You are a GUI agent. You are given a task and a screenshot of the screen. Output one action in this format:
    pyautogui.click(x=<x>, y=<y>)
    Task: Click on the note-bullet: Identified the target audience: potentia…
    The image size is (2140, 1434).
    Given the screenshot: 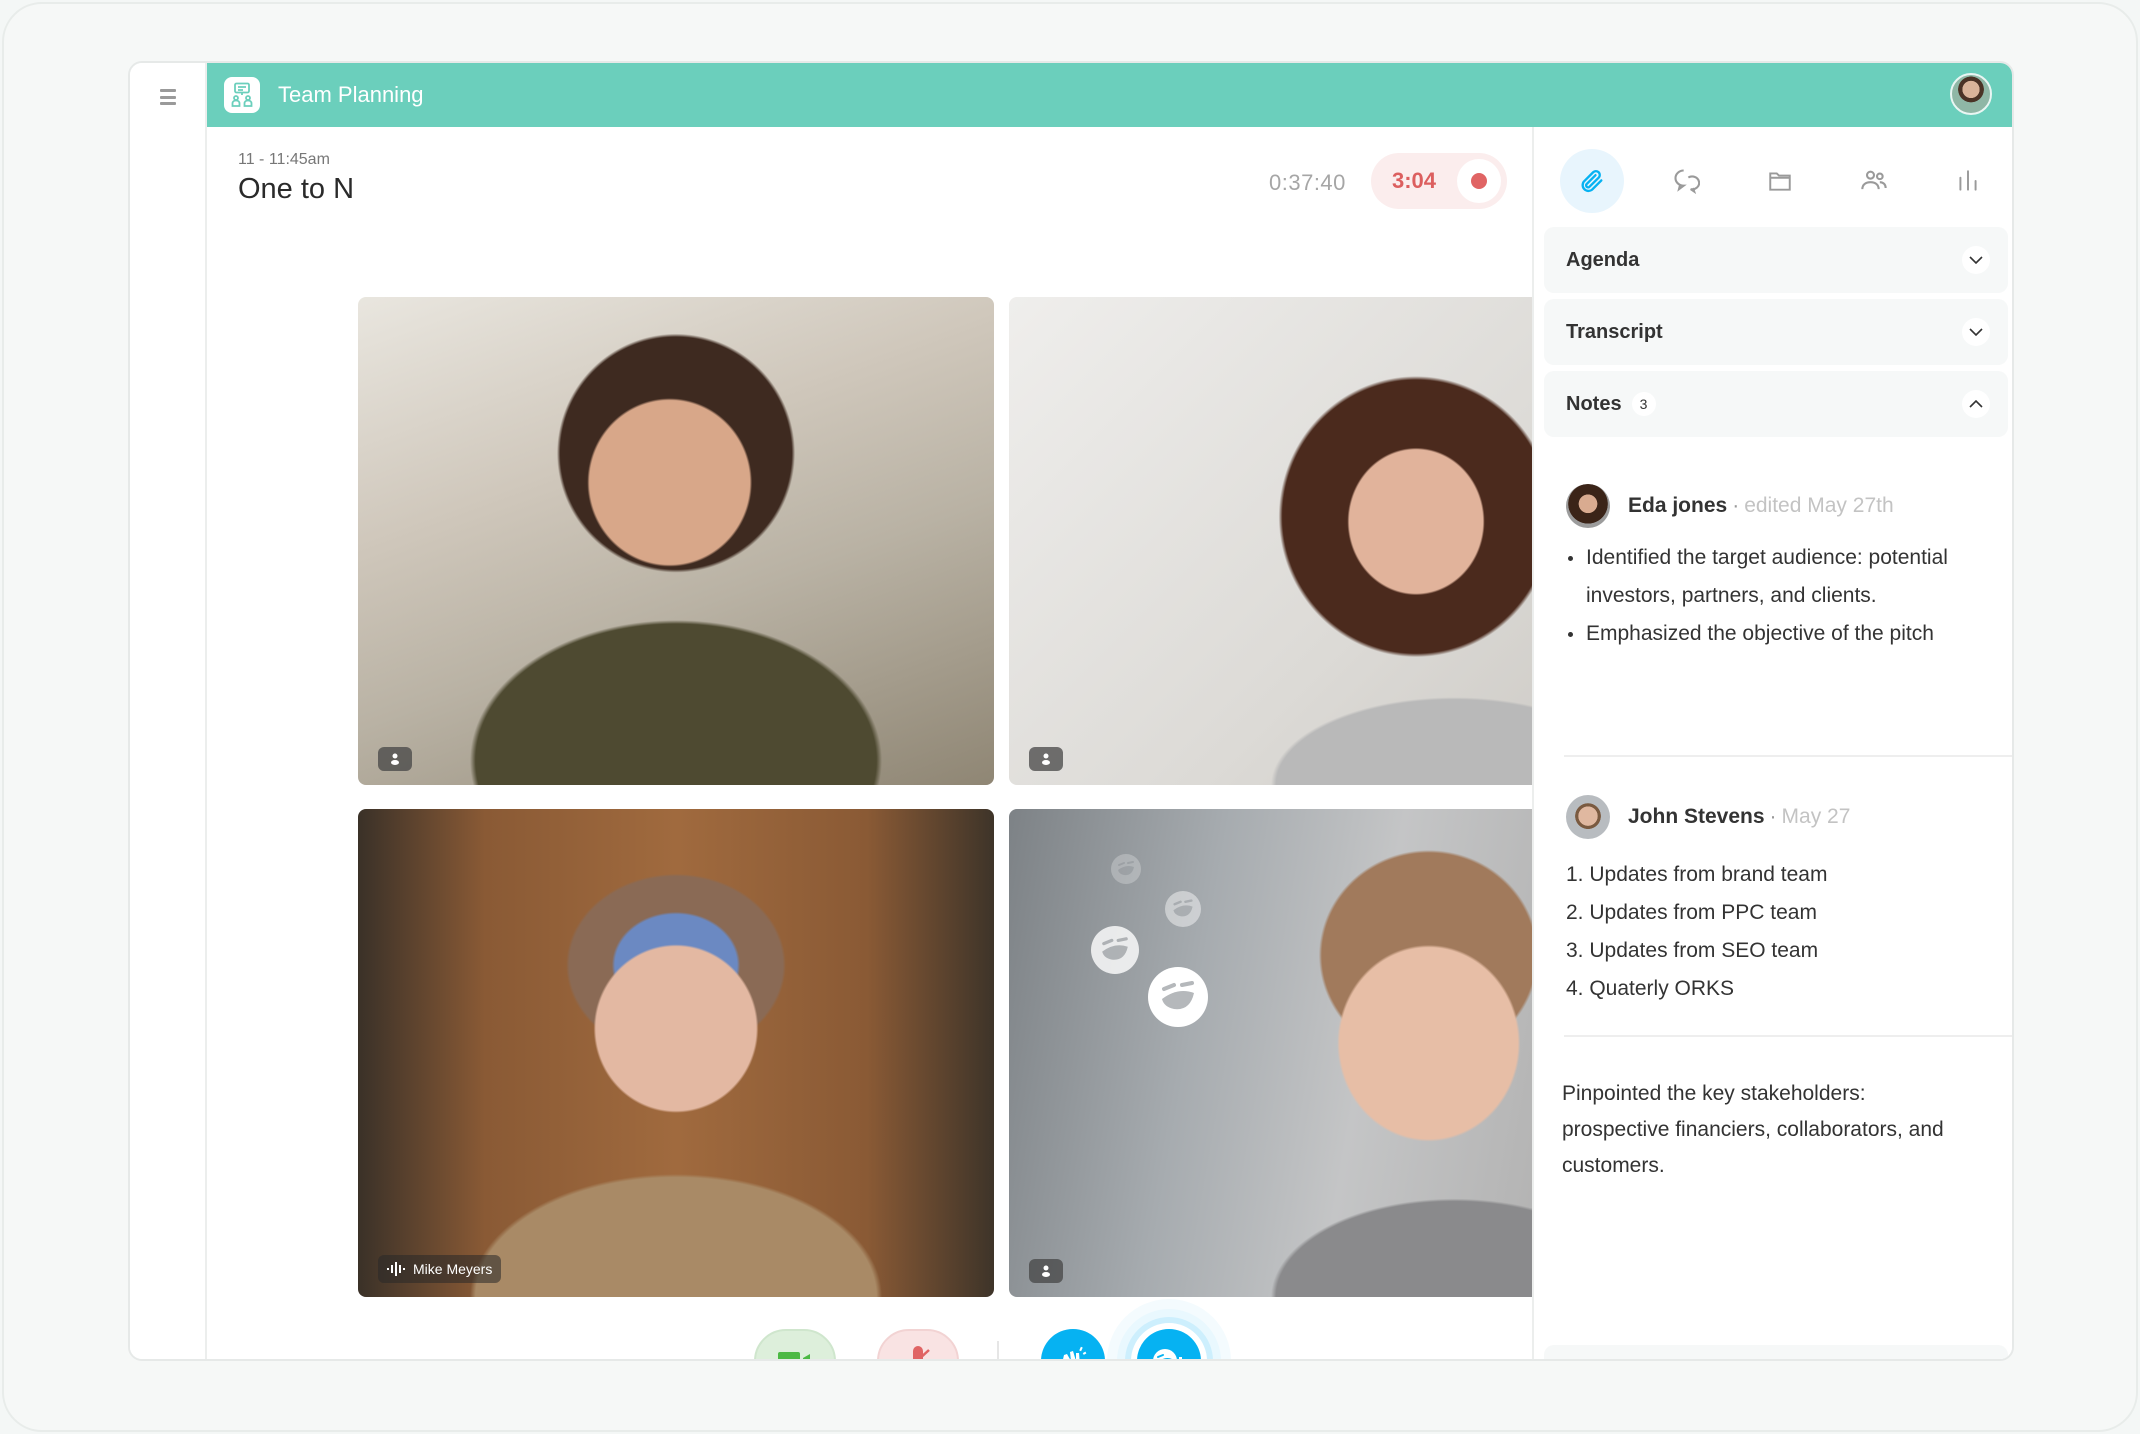 What is the action you would take?
    pyautogui.click(x=1786, y=577)
    